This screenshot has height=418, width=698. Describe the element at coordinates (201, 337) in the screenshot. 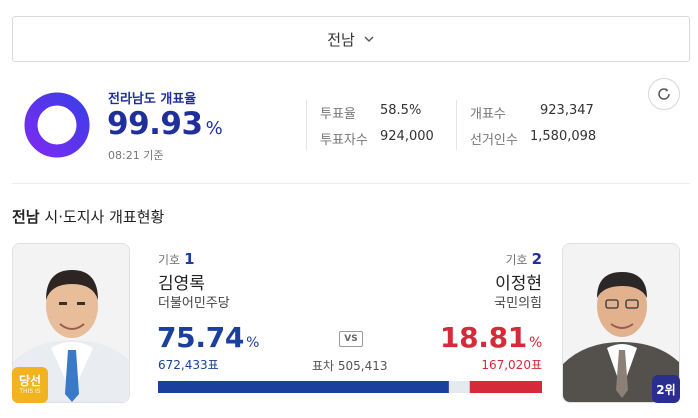

I see `candidate-percent-value: 75.74` at that location.